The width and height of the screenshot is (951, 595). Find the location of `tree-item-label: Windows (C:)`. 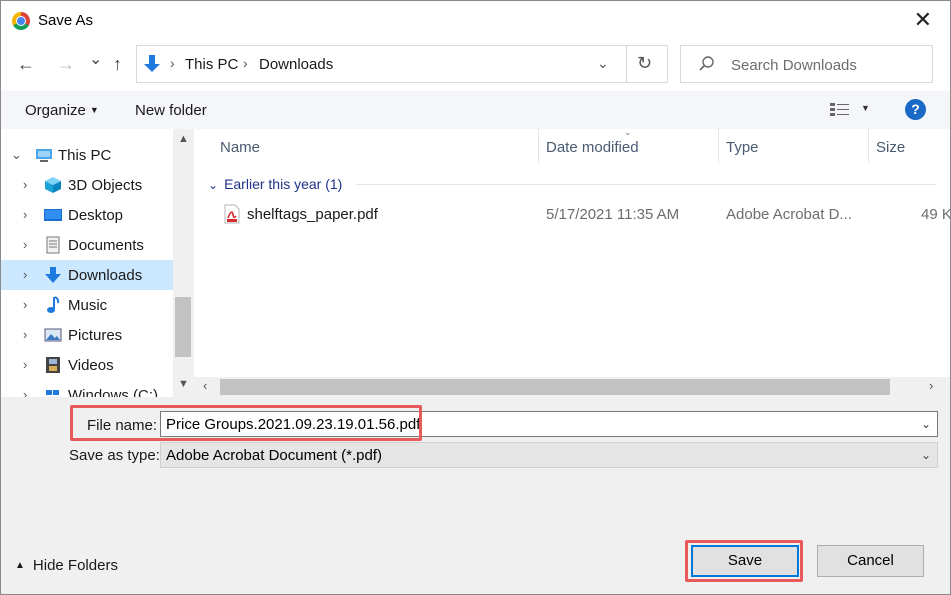

tree-item-label: Windows (C:) is located at coordinates (113, 392).